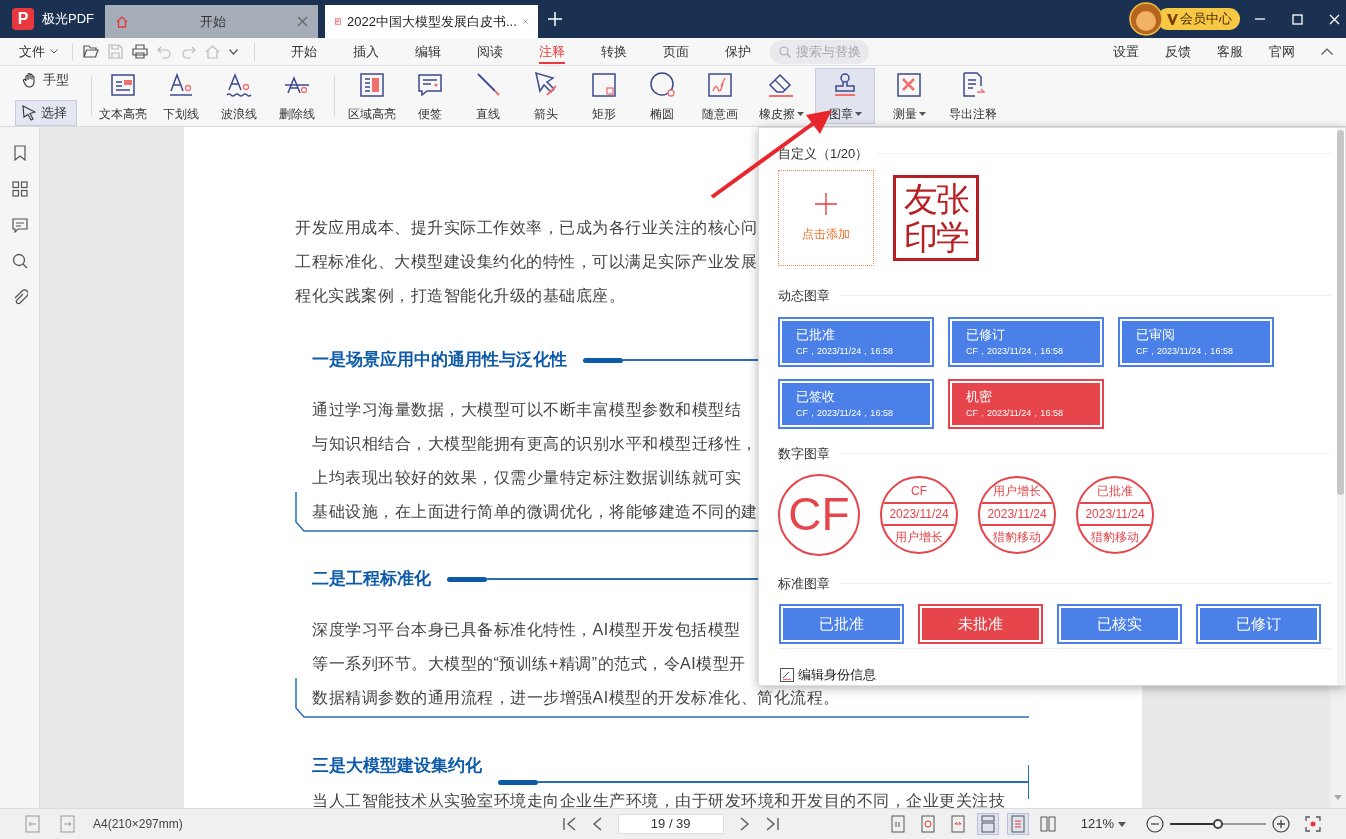 This screenshot has height=839, width=1346. I want to click on annotation-tool: 箭头, so click(546, 96).